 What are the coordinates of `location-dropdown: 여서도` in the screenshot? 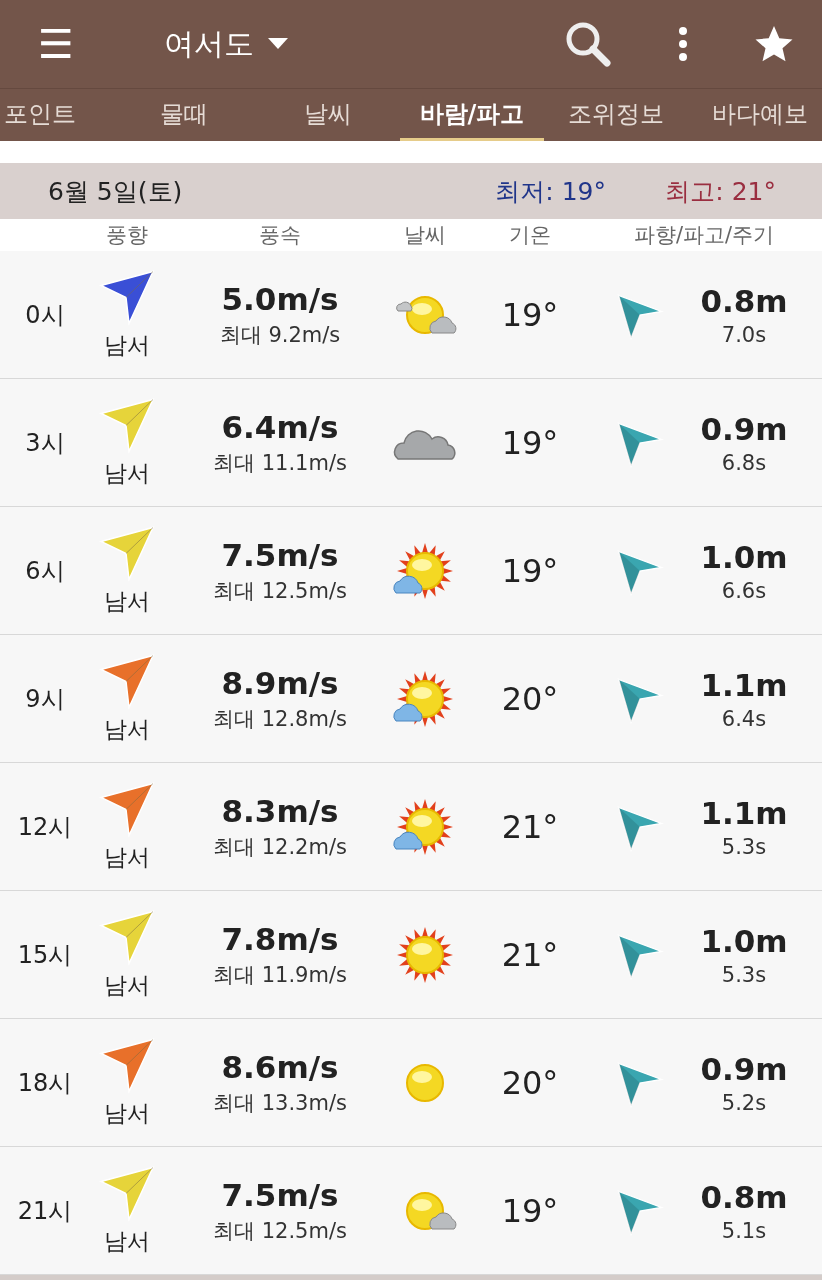 It's located at (226, 44).